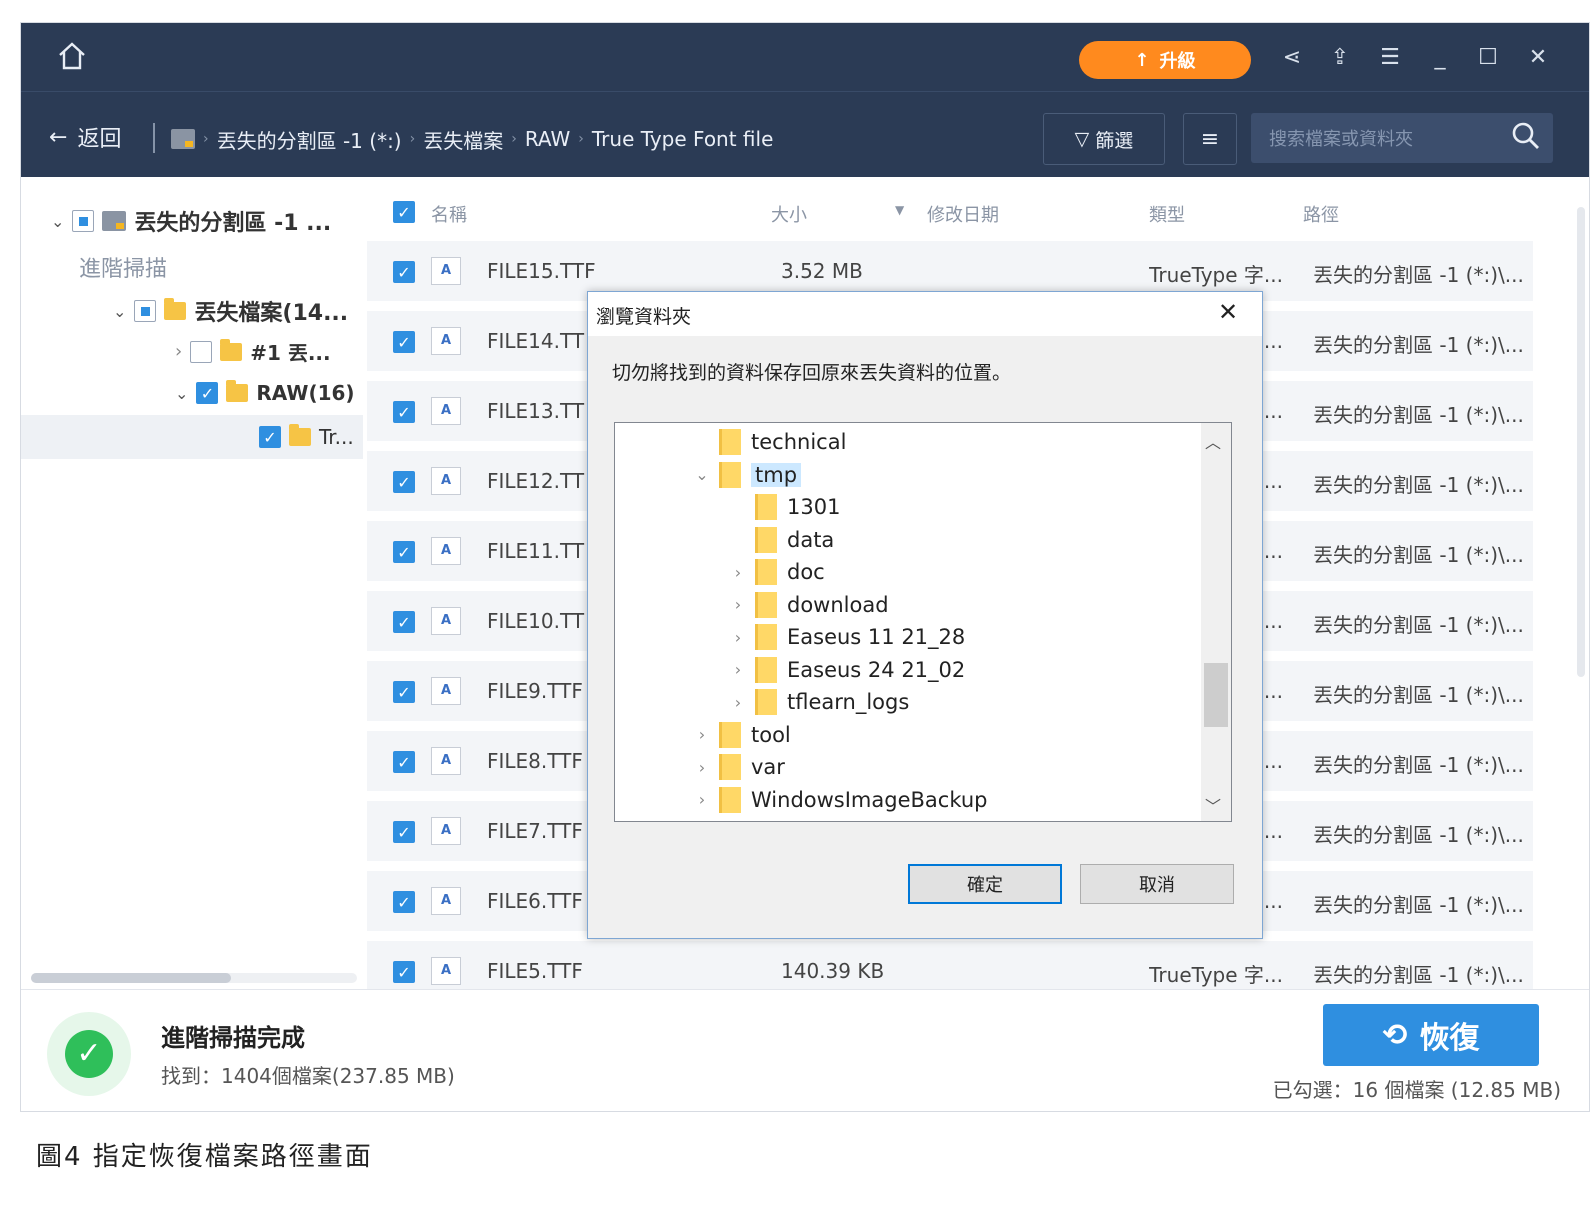 Image resolution: width=1590 pixels, height=1219 pixels. I want to click on breadcrumb-item-ttf: True Type Font file, so click(683, 139).